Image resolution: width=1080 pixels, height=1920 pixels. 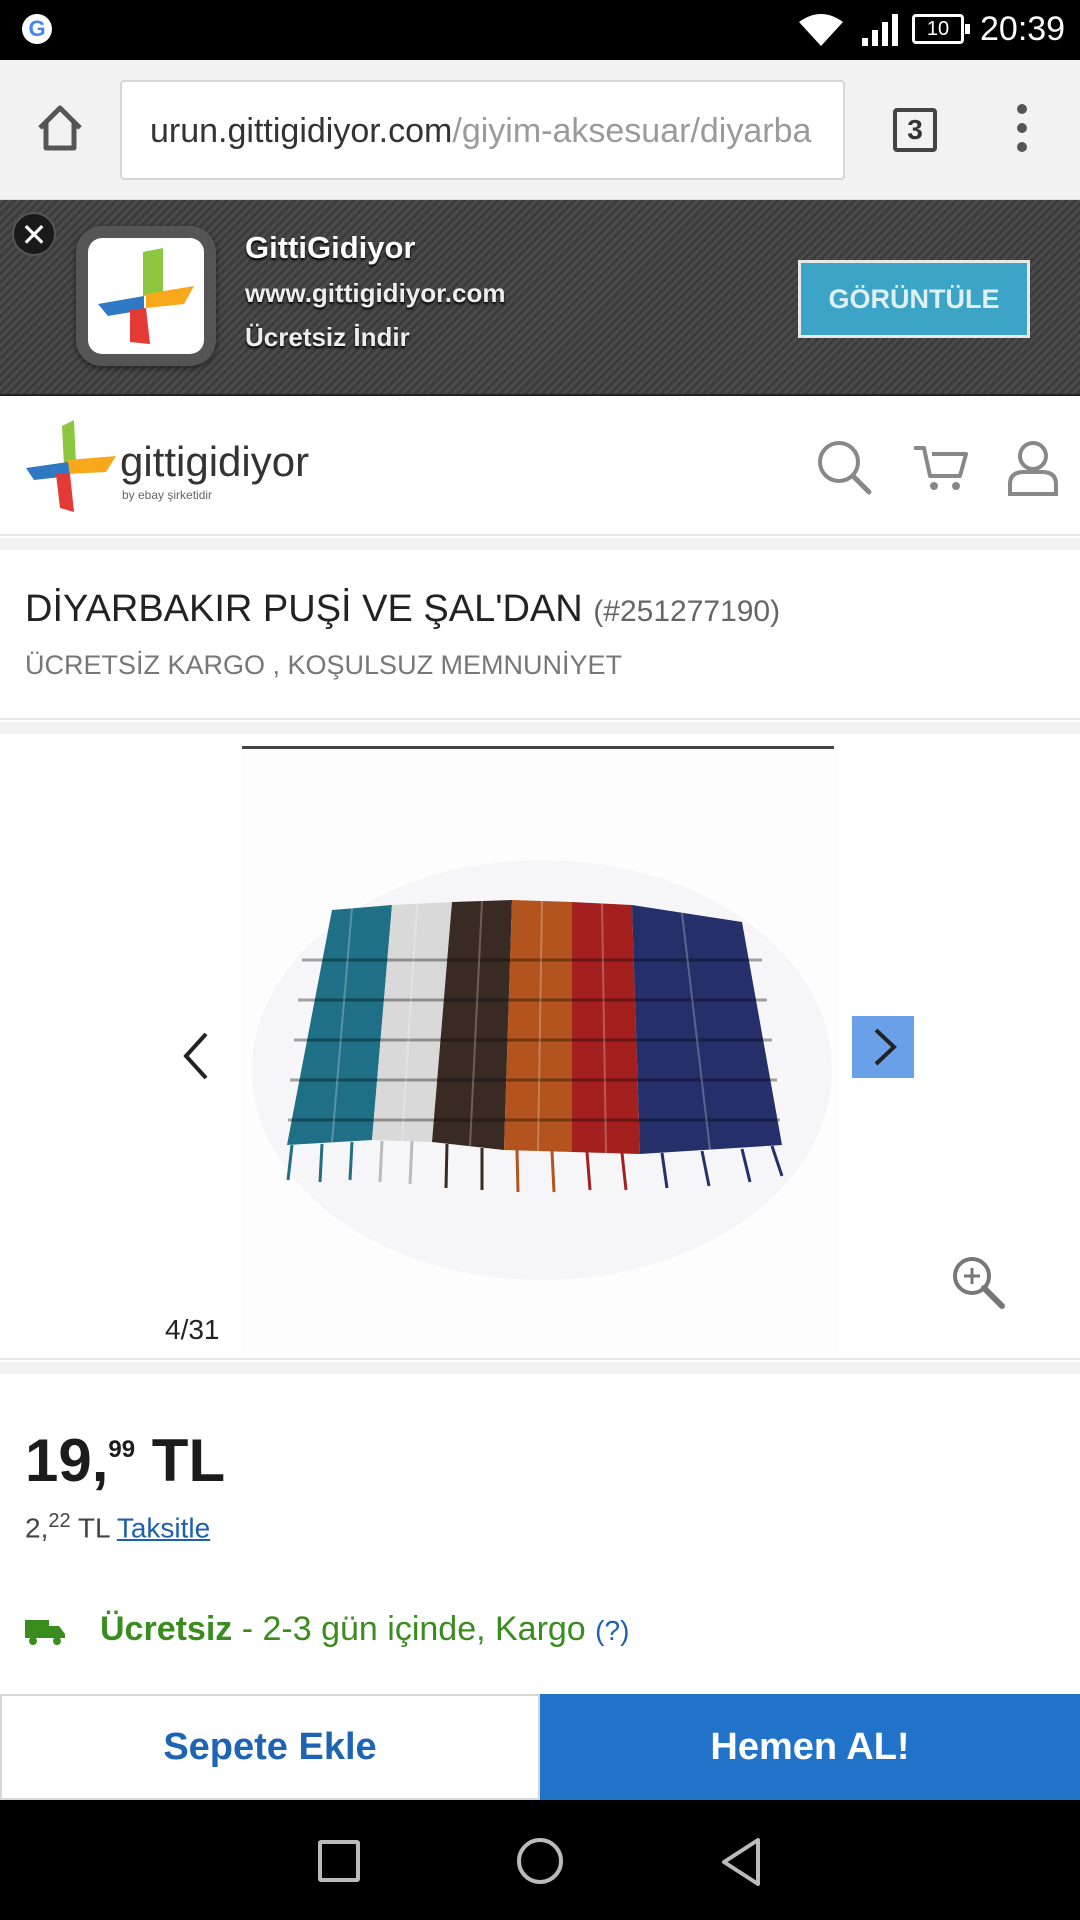 I want to click on battery-level: 10, so click(x=938, y=29).